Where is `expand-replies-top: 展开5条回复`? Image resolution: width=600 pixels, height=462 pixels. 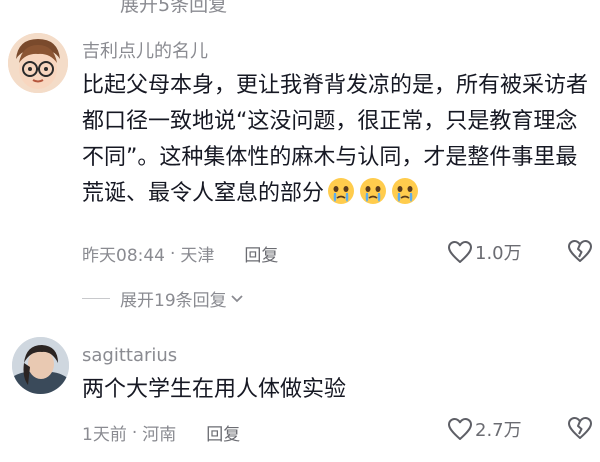
expand-replies-top: 展开5条回复 is located at coordinates (173, 8).